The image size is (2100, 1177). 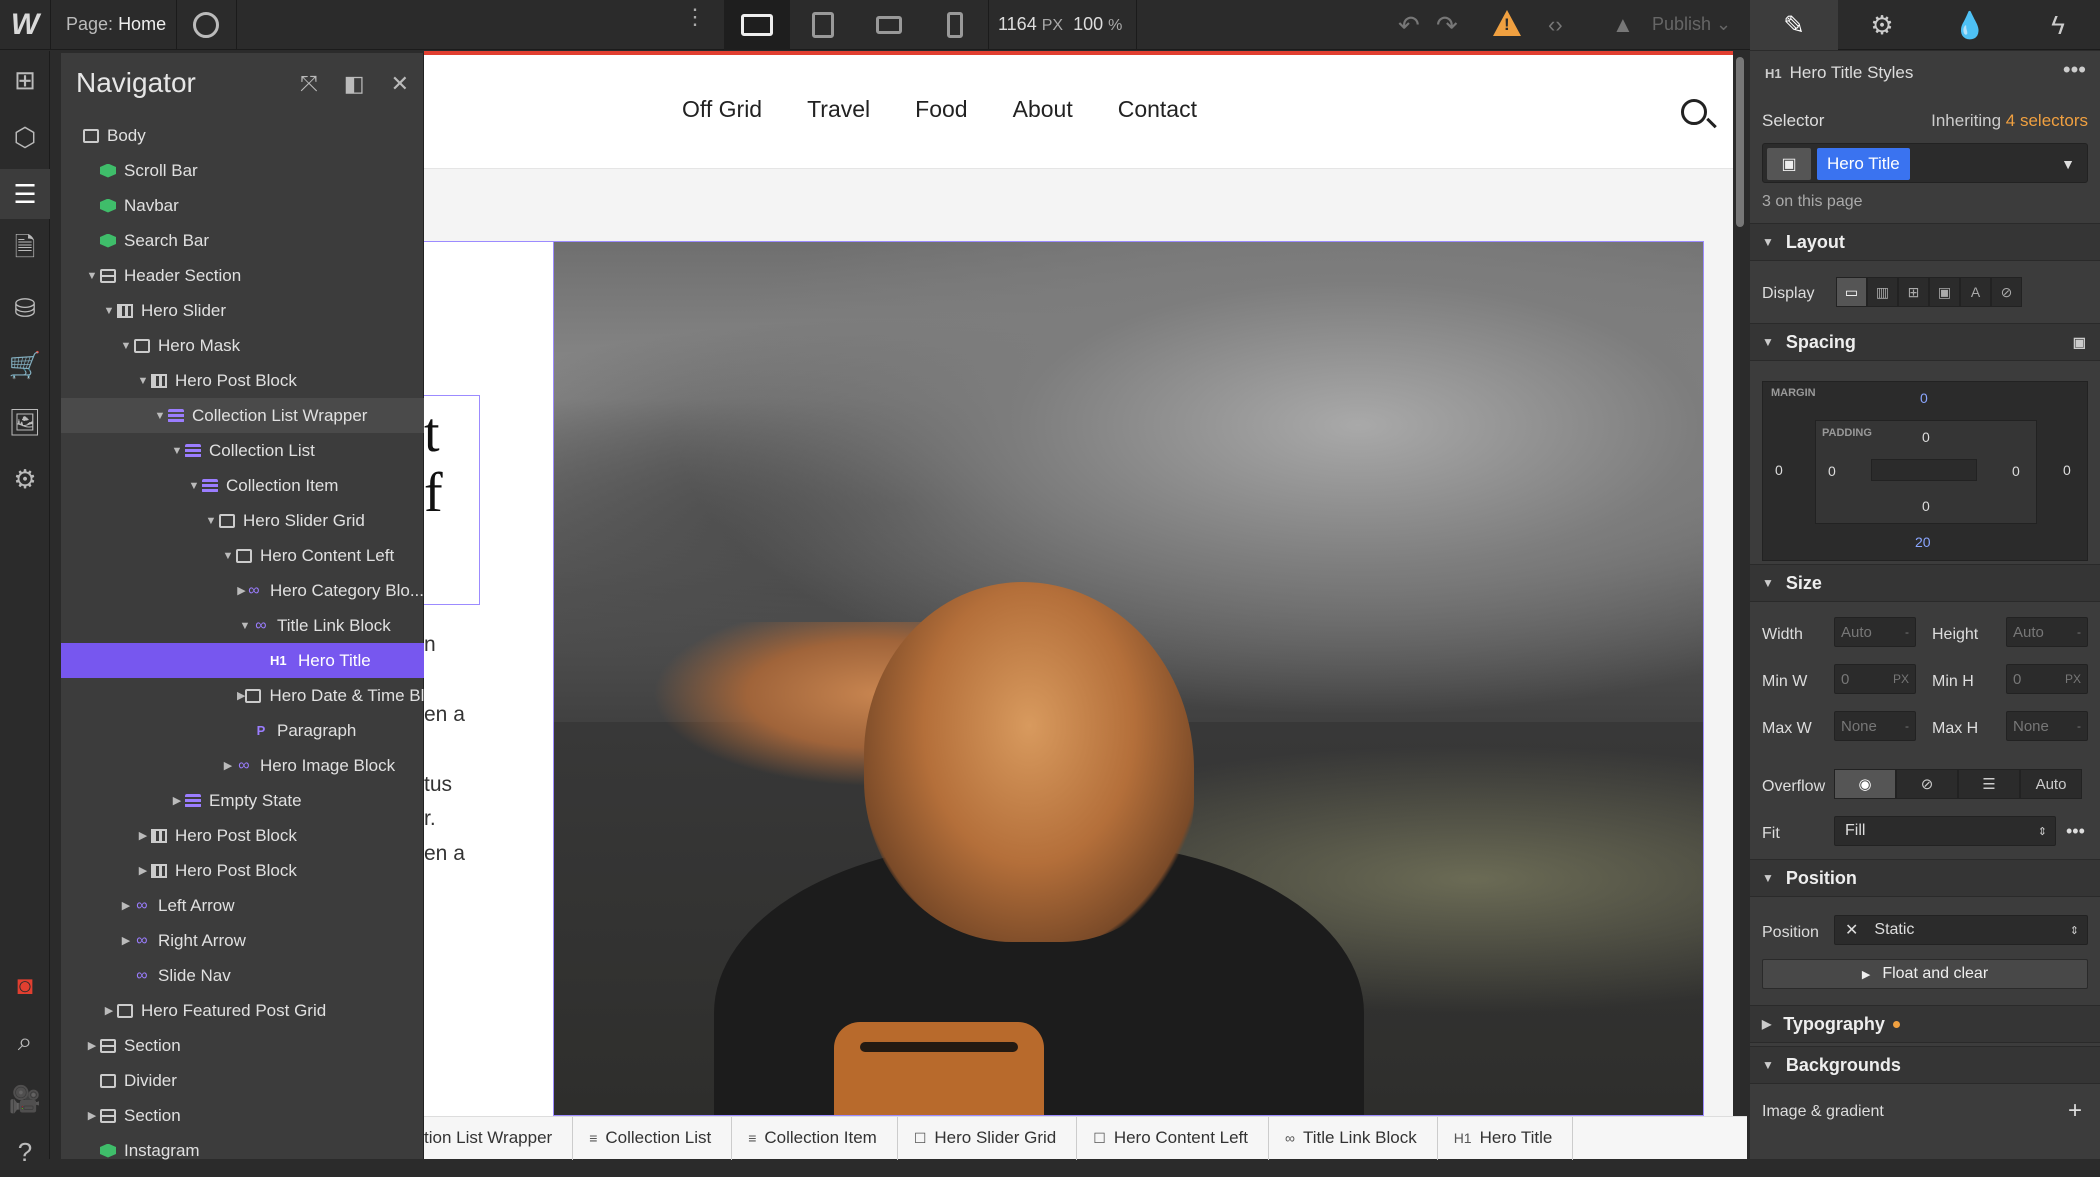 I want to click on navigator-item: ▼ Hero Slider Grid, so click(x=242, y=520).